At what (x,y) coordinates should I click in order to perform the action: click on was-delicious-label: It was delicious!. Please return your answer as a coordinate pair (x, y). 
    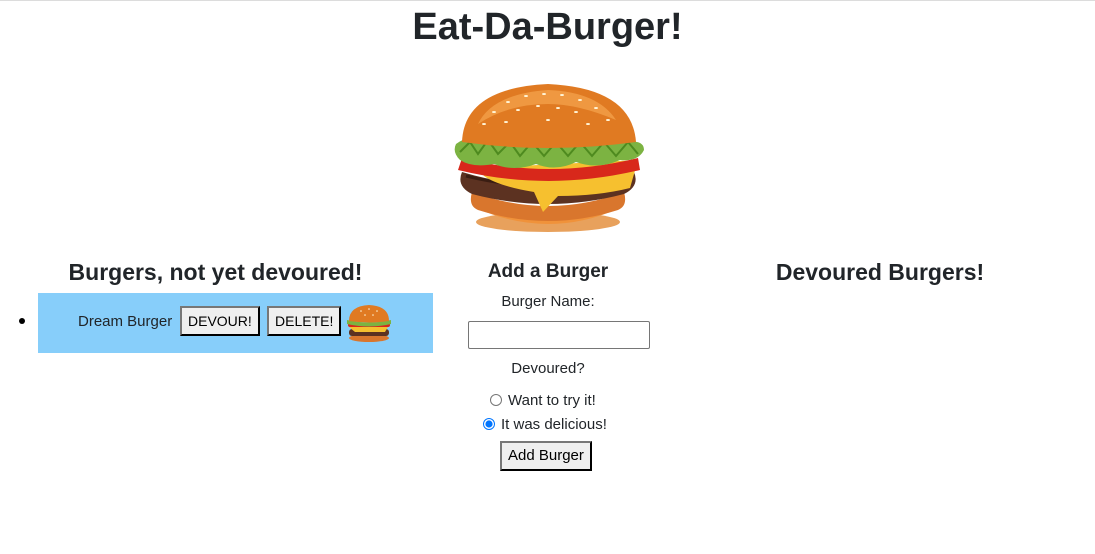
    Looking at the image, I should click on (554, 424).